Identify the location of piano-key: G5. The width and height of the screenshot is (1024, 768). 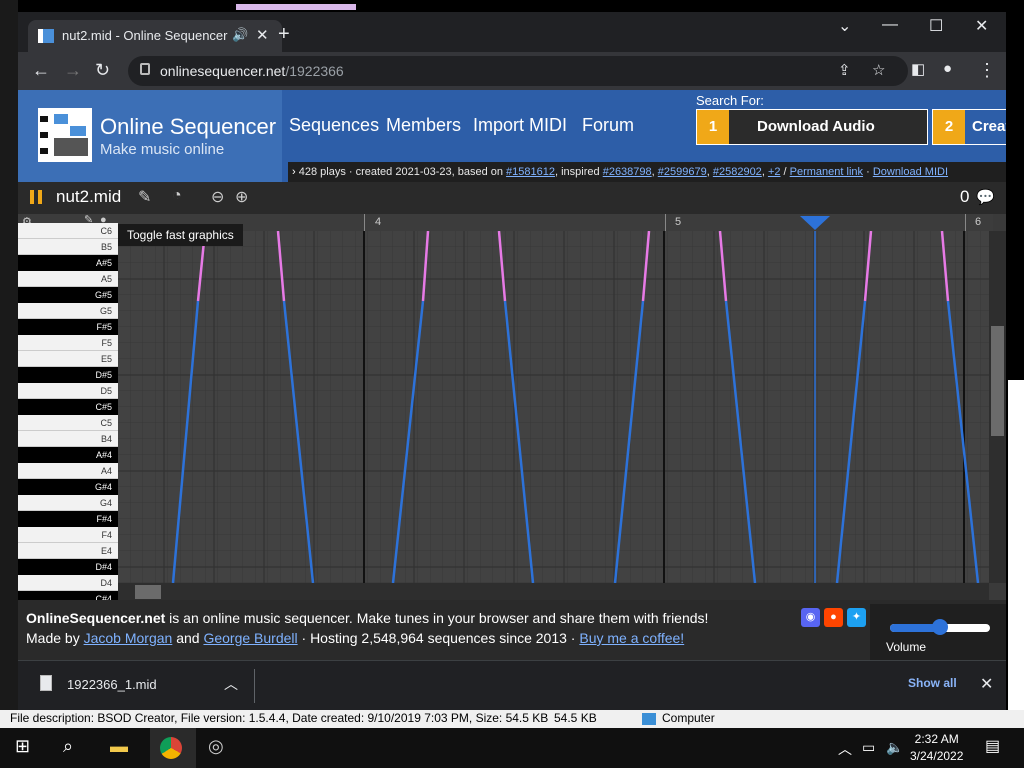
(68, 311).